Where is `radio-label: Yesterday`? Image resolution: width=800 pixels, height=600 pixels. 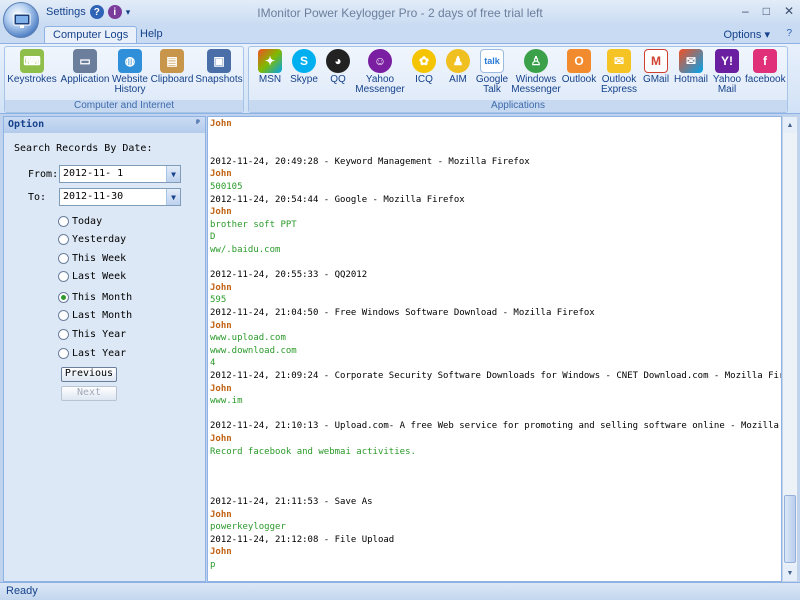
radio-label: Yesterday is located at coordinates (99, 239).